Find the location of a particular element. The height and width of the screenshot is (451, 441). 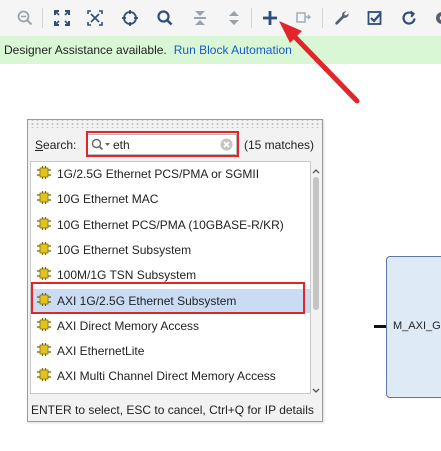

scroll-down-arrow-icon is located at coordinates (316, 390).